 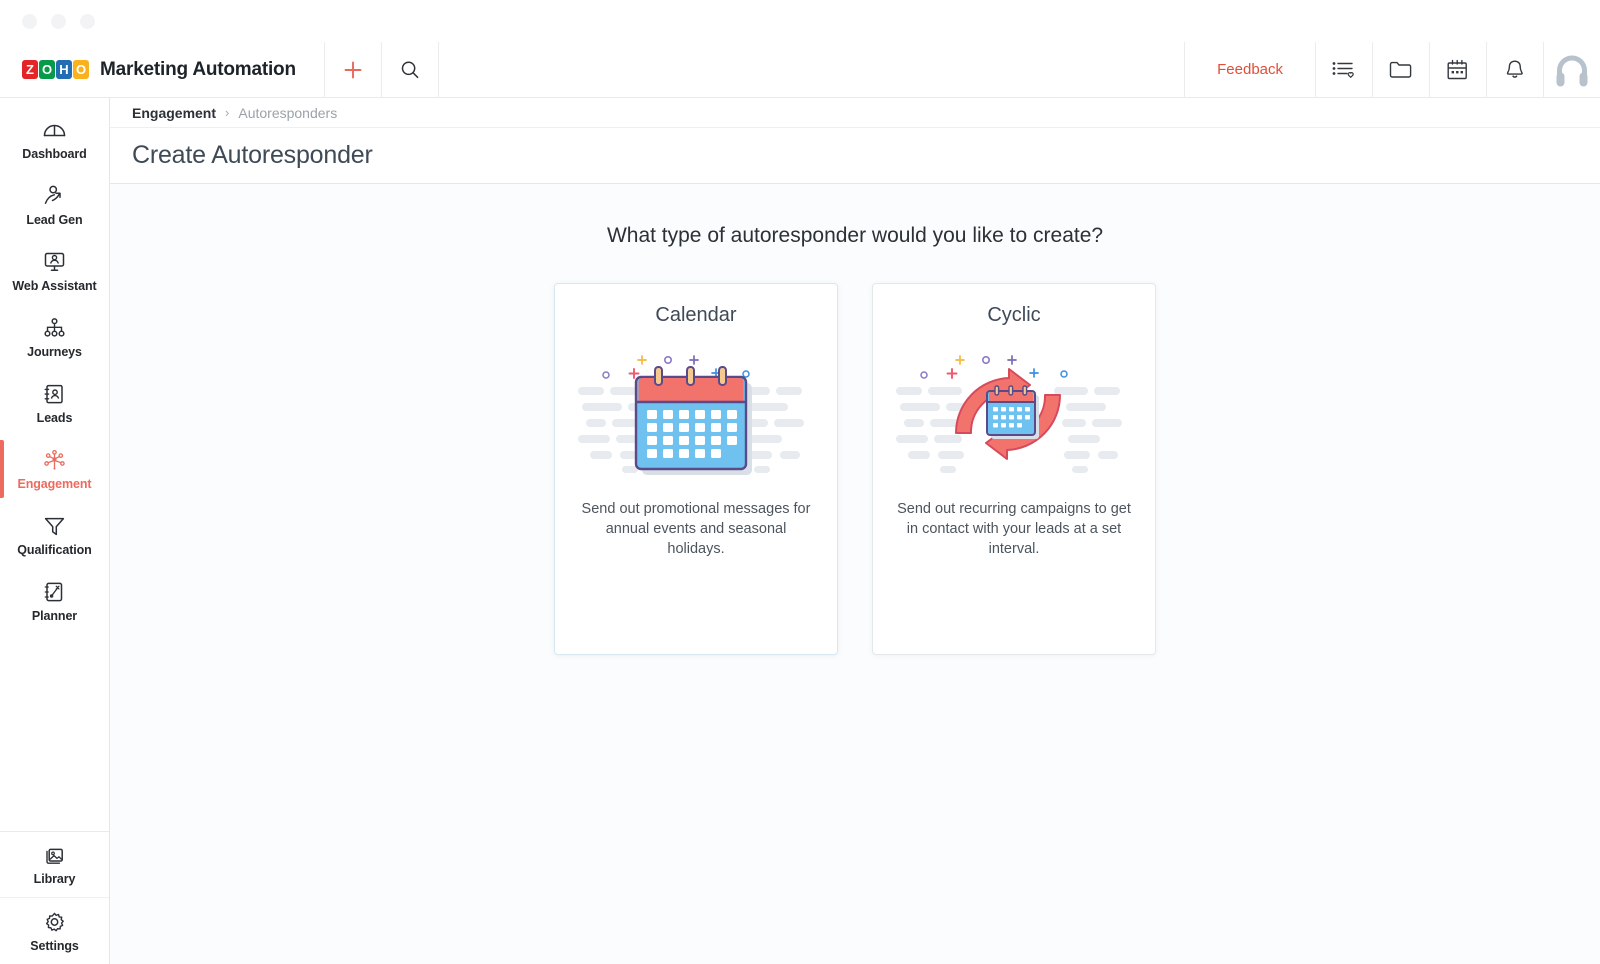 I want to click on planner-icon, so click(x=53, y=591).